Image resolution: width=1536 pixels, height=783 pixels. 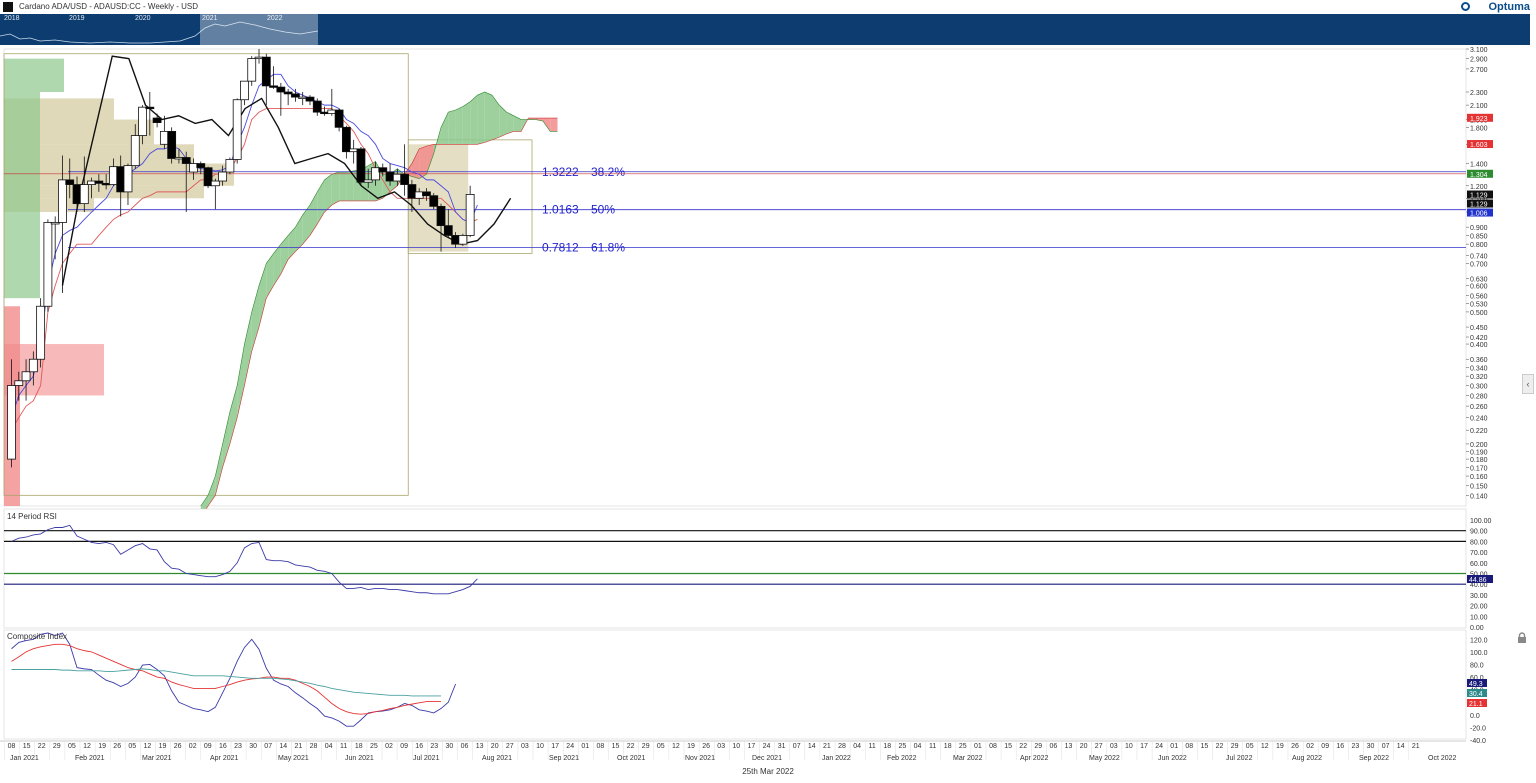 What do you see at coordinates (1479, 50) in the screenshot?
I see `price-axis-label: 3.100` at bounding box center [1479, 50].